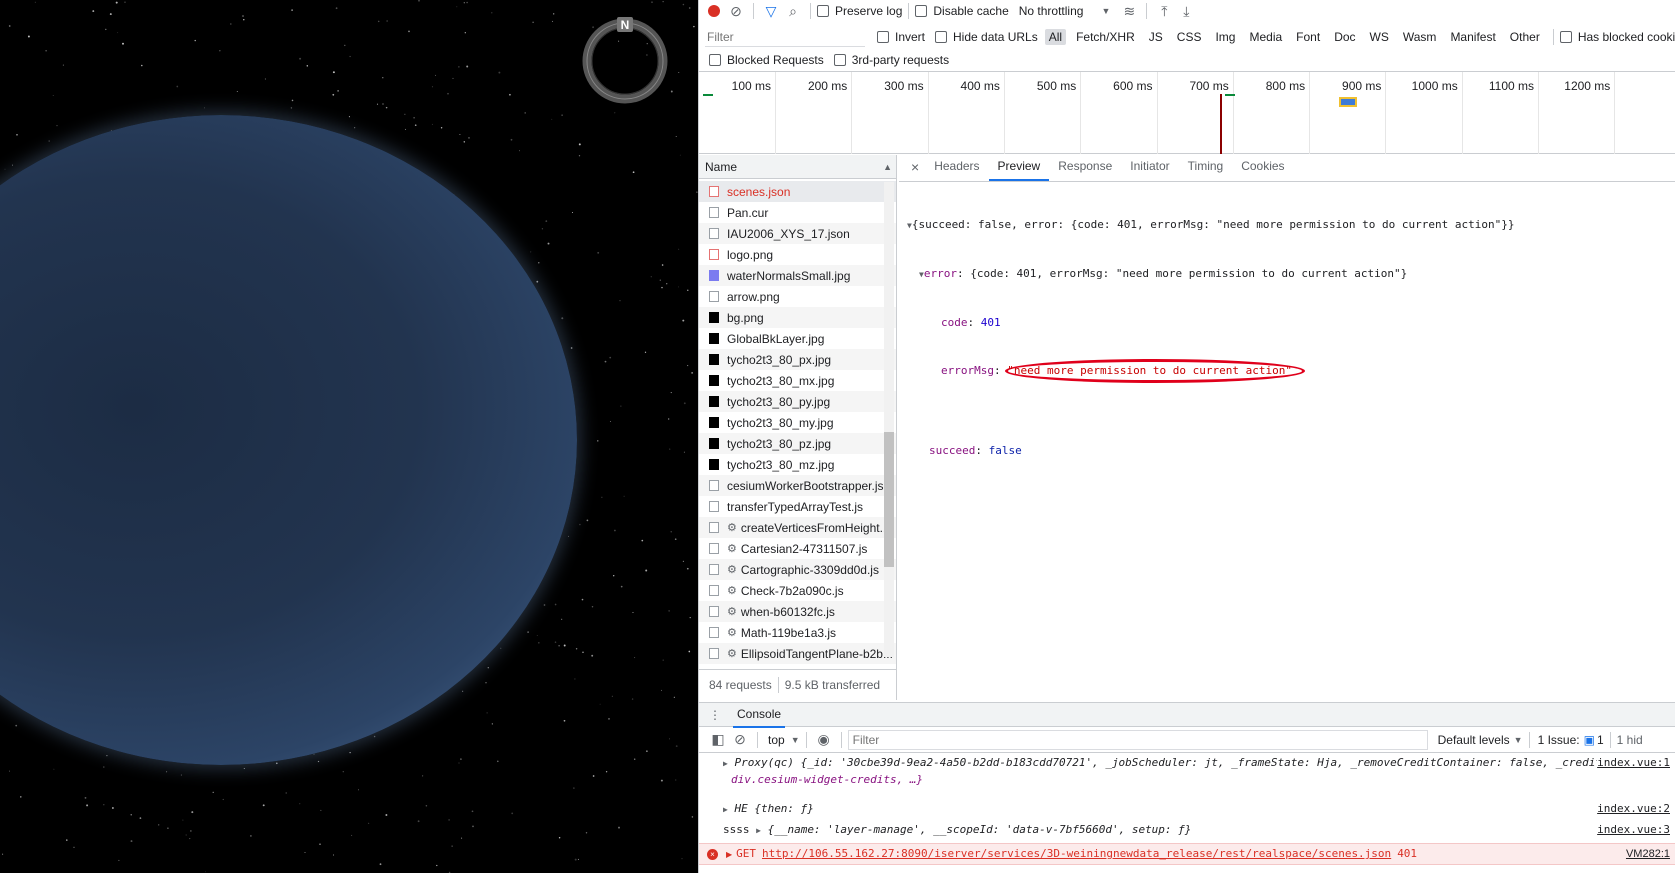 This screenshot has width=1675, height=873. What do you see at coordinates (1051, 11) in the screenshot?
I see `throttling-select: No throttling` at bounding box center [1051, 11].